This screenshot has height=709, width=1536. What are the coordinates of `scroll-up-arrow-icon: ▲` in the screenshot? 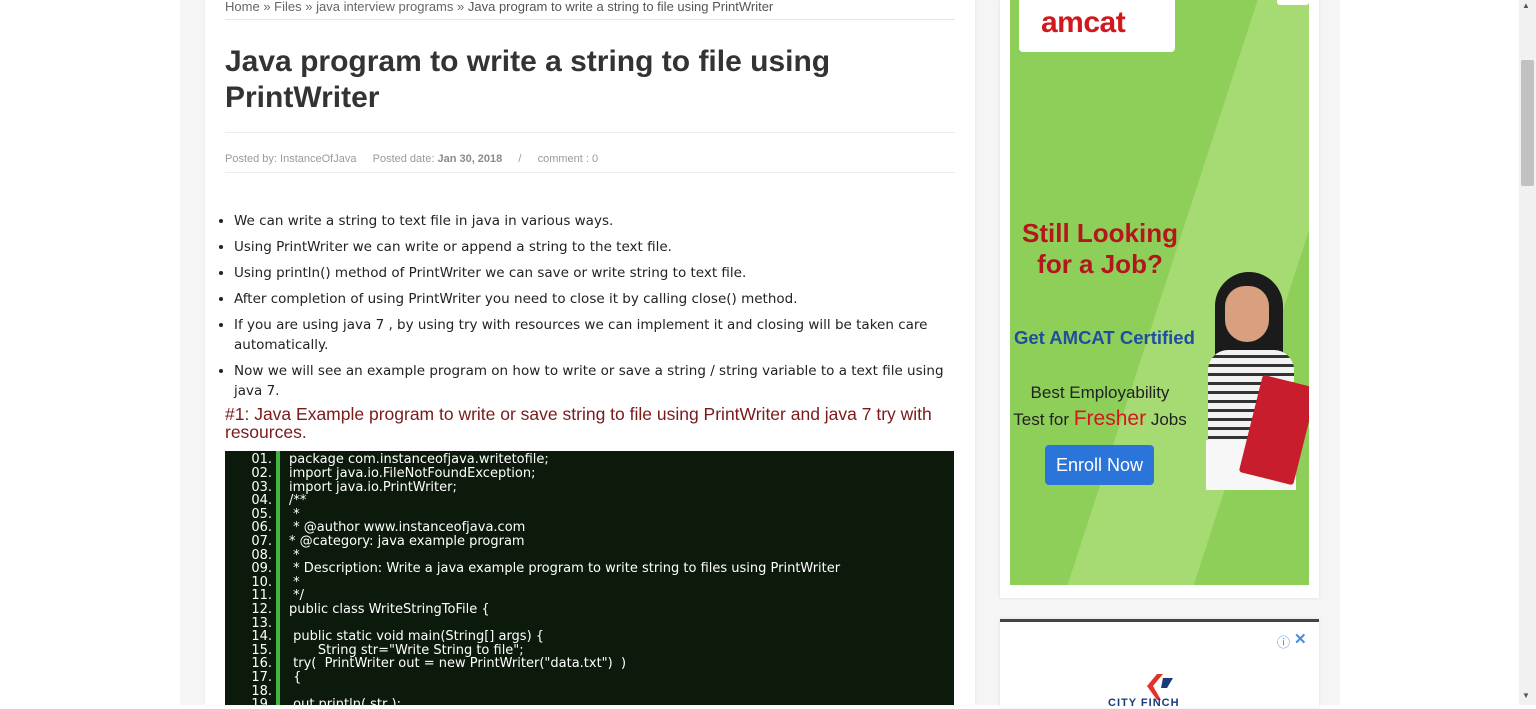 It's located at (1526, 5).